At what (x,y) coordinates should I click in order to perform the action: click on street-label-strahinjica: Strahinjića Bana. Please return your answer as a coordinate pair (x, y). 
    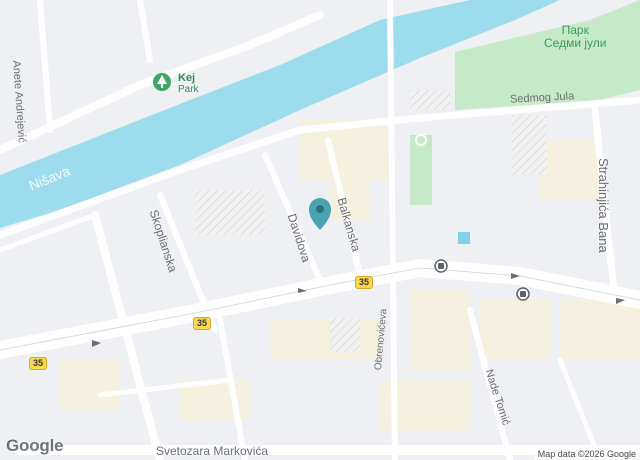
    Looking at the image, I should click on (603, 205).